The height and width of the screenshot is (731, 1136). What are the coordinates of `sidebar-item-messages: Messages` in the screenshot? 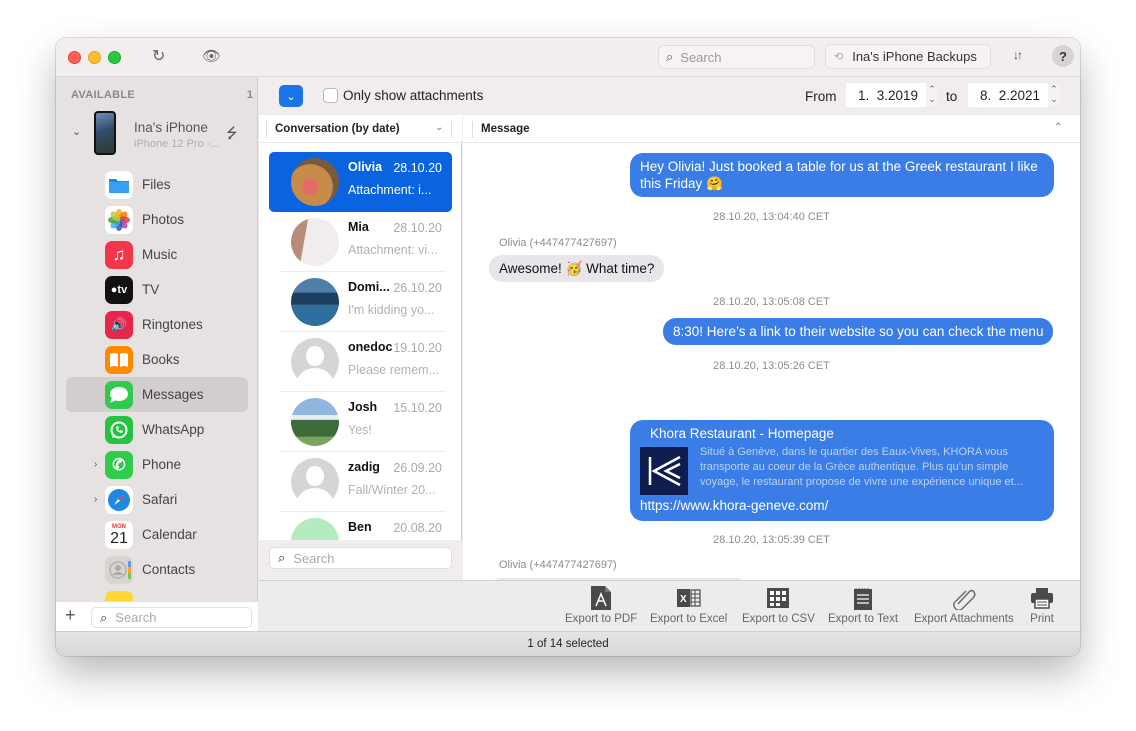 It's located at (157, 394).